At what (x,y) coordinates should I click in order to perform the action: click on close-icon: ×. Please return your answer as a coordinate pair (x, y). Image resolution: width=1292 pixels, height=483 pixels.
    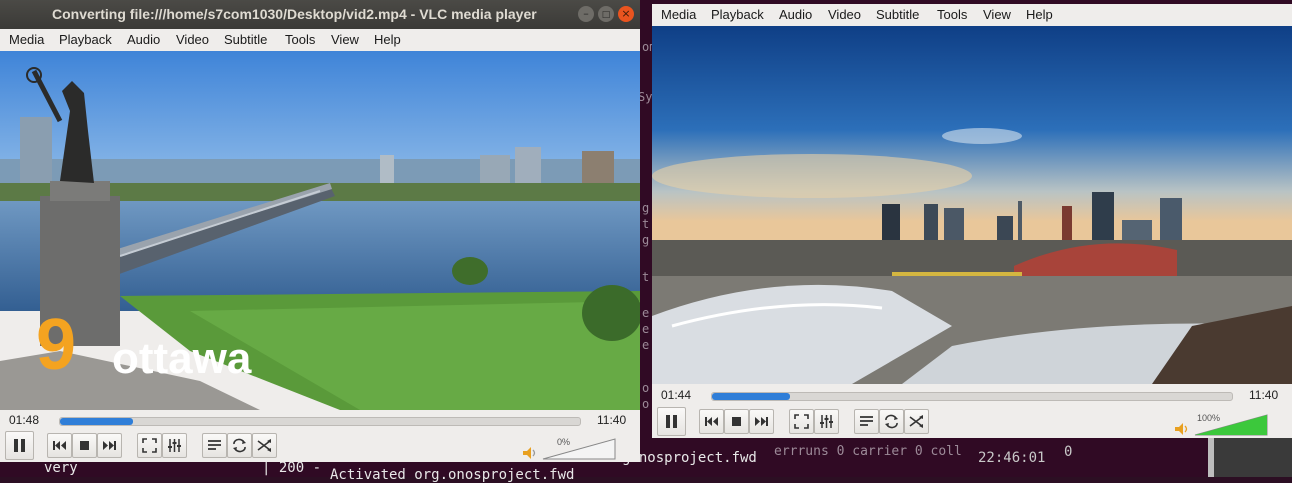
    Looking at the image, I should click on (626, 13).